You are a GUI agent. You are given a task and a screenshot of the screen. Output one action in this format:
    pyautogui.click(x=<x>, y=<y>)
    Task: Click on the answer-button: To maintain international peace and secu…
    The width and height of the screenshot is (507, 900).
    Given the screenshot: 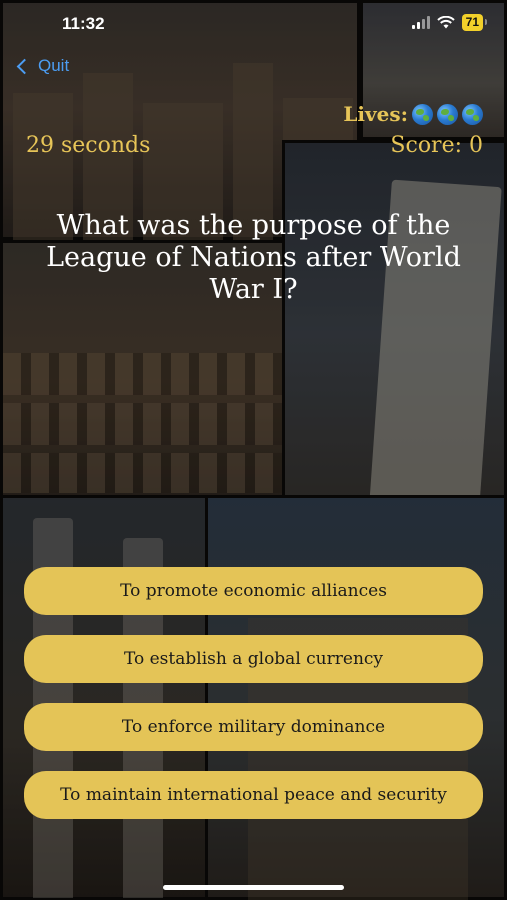 What is the action you would take?
    pyautogui.click(x=253, y=795)
    